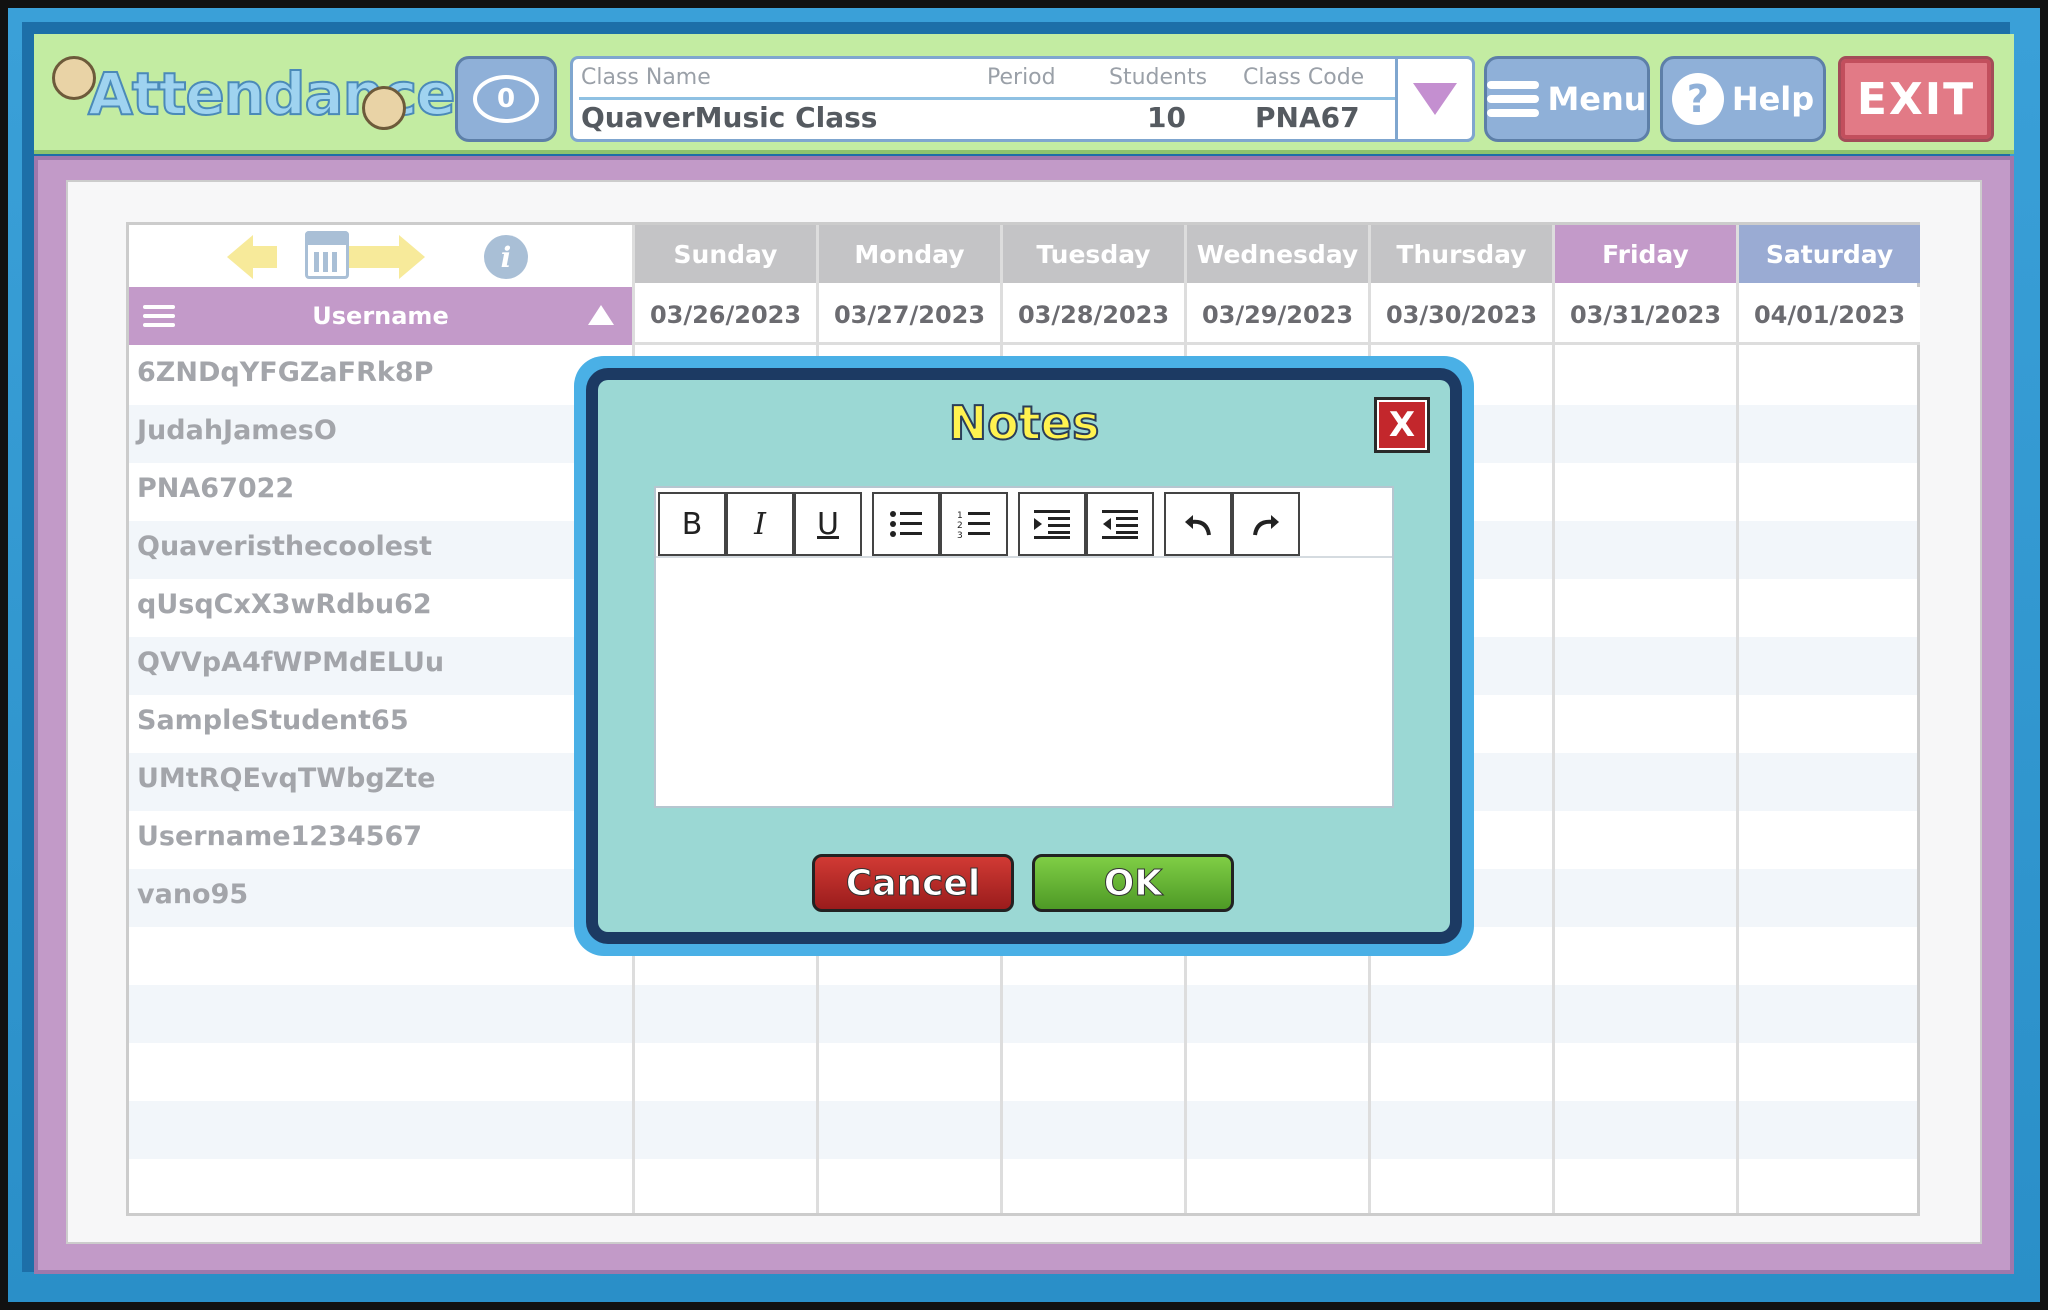 The width and height of the screenshot is (2048, 1310). I want to click on editor-toolbar: B I U 123, so click(1024, 523).